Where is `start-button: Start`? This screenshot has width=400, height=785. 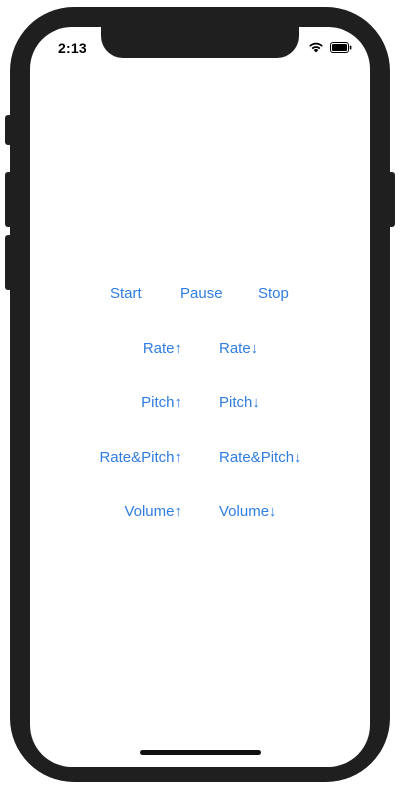
start-button: Start is located at coordinates (126, 294).